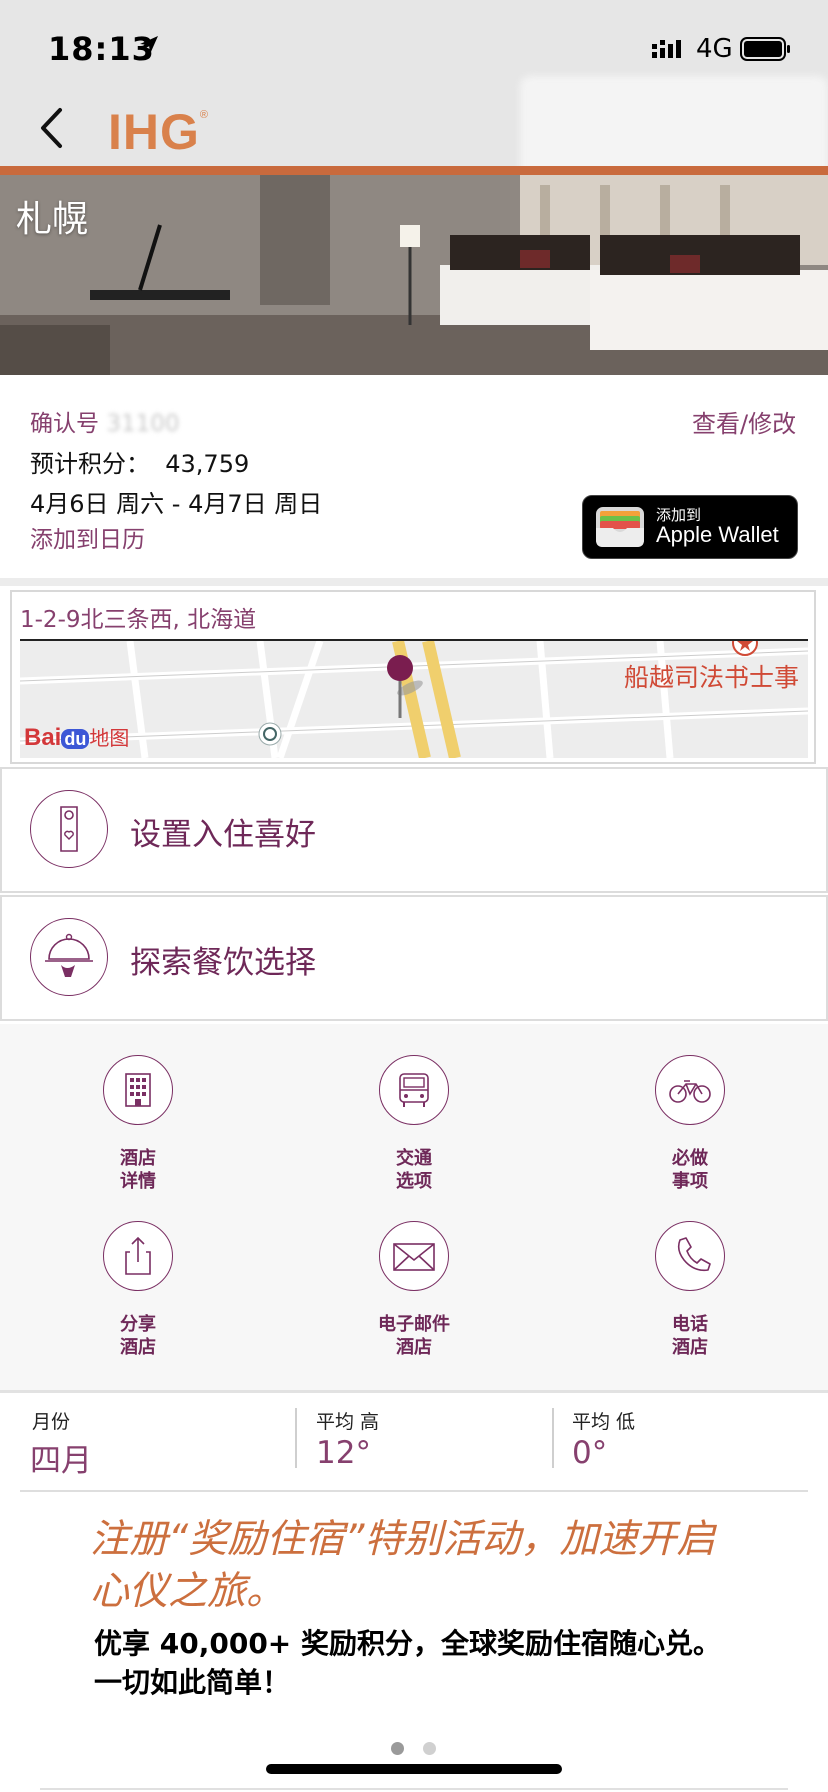  What do you see at coordinates (690, 1090) in the screenshot?
I see `bicycle-icon` at bounding box center [690, 1090].